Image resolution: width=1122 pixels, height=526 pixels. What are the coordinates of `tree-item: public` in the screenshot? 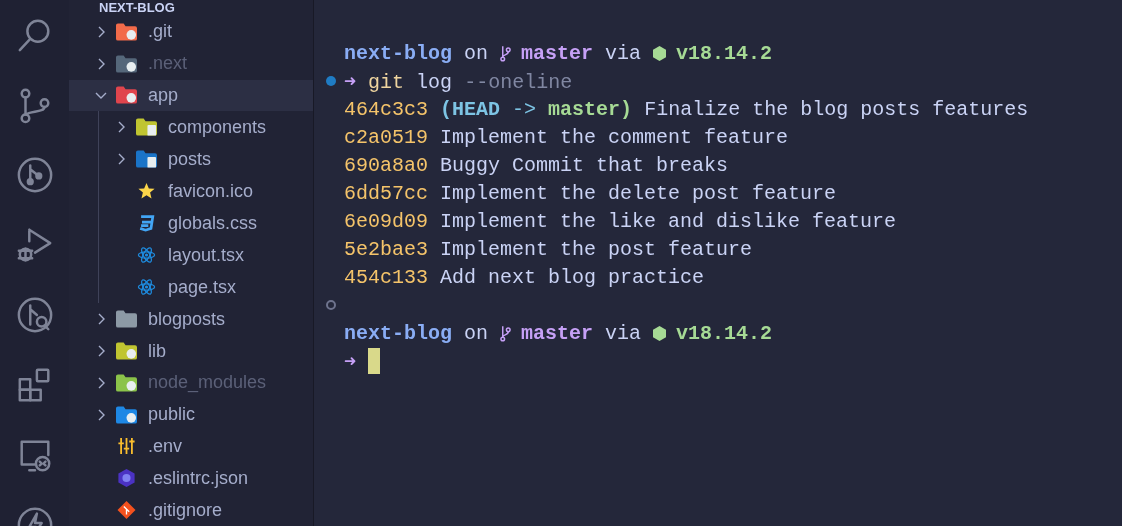 It's located at (191, 414).